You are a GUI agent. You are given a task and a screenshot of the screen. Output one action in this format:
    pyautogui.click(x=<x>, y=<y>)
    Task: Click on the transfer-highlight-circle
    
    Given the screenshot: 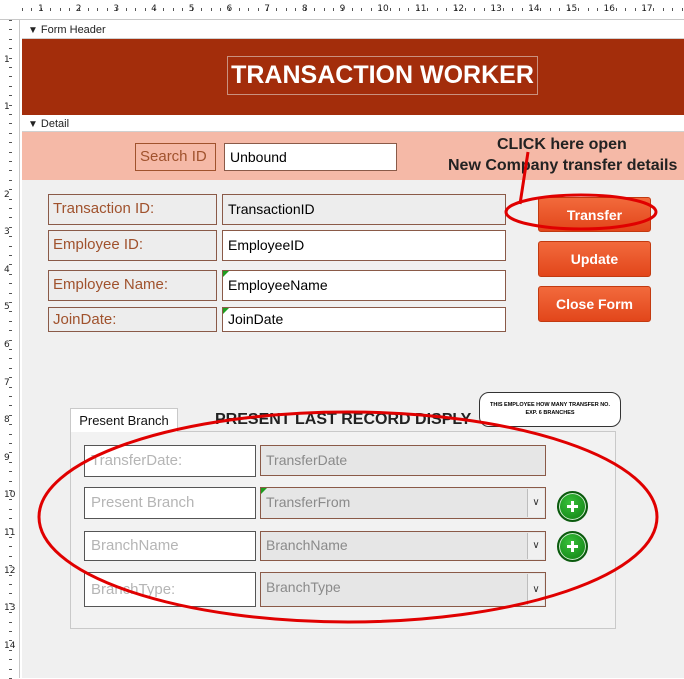 What is the action you would take?
    pyautogui.click(x=581, y=212)
    